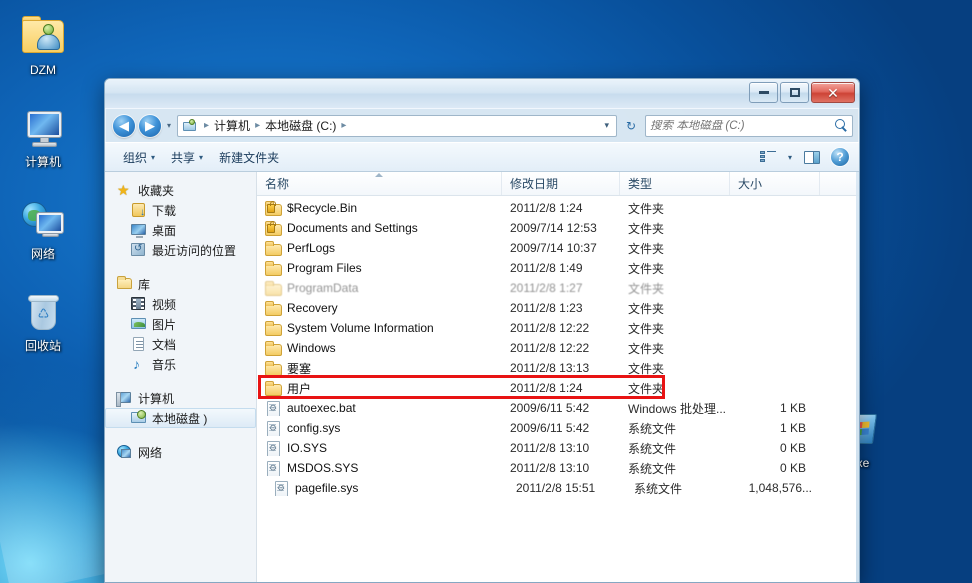  What do you see at coordinates (300, 125) in the screenshot?
I see `breadcrumb-item-local-disk: 本地磁盘 (C:)` at bounding box center [300, 125].